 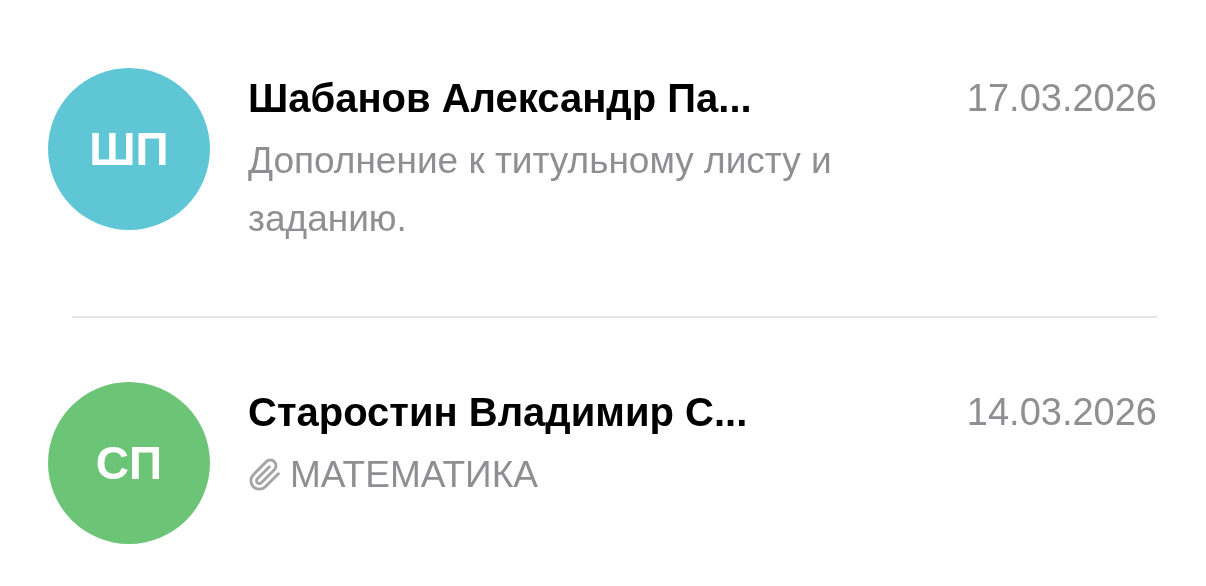 What do you see at coordinates (129, 149) in the screenshot?
I see `avatar: ШП` at bounding box center [129, 149].